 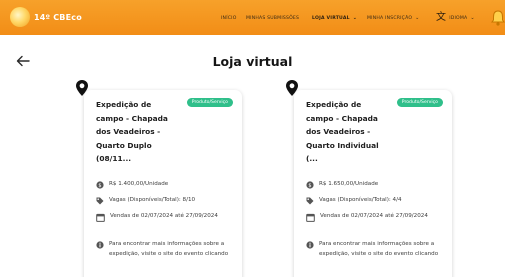 I want to click on nav-loja-virtual-label: LOJA VIRTUAL, so click(x=331, y=18).